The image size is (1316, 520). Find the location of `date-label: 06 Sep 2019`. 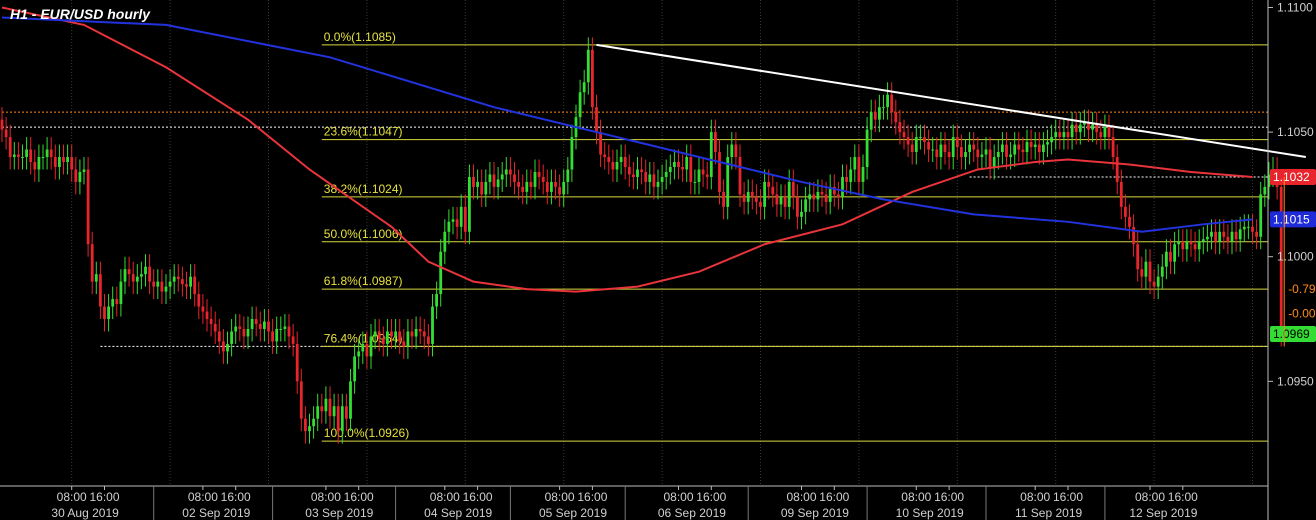

date-label: 06 Sep 2019 is located at coordinates (692, 513).